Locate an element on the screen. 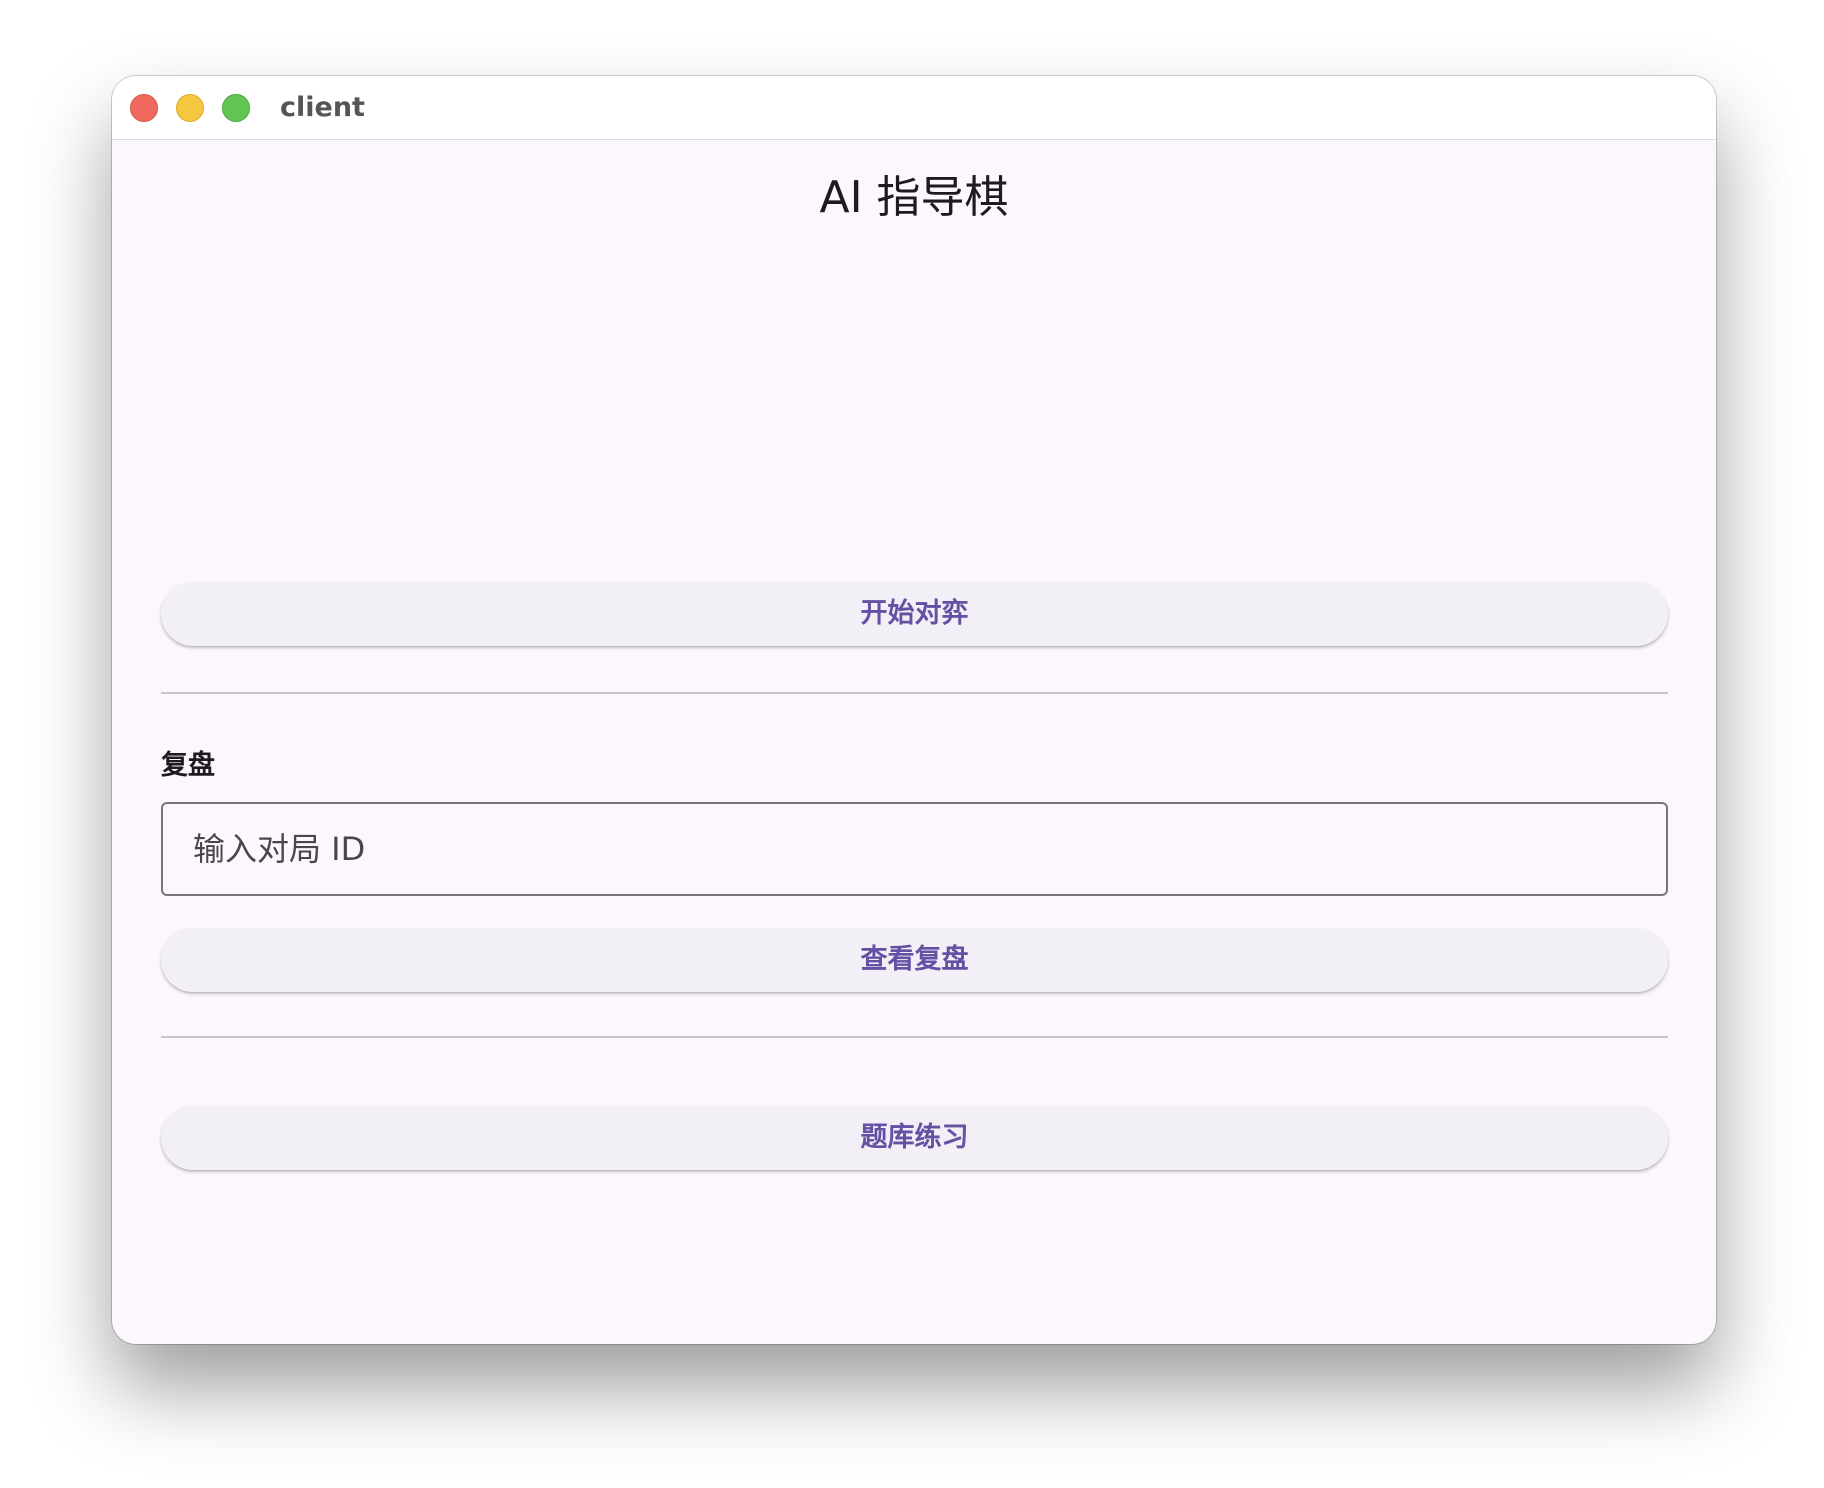 This screenshot has width=1824, height=1488. game-id-input is located at coordinates (914, 849).